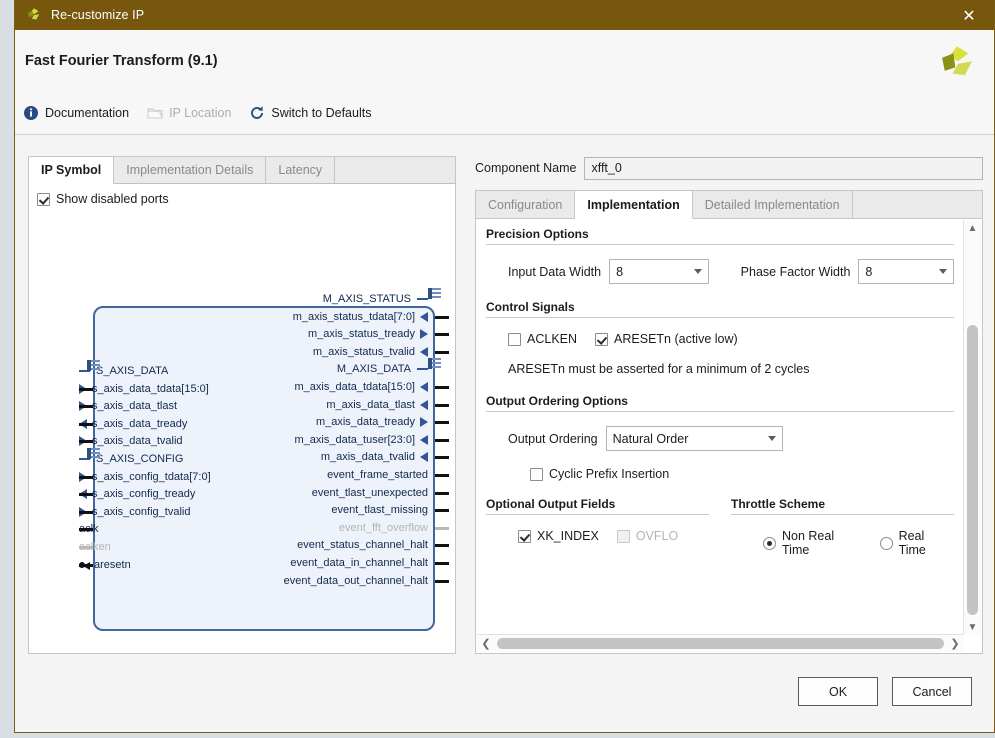  What do you see at coordinates (363, 351) in the screenshot?
I see `symbol-port-label: m_axis_status_tvalid` at bounding box center [363, 351].